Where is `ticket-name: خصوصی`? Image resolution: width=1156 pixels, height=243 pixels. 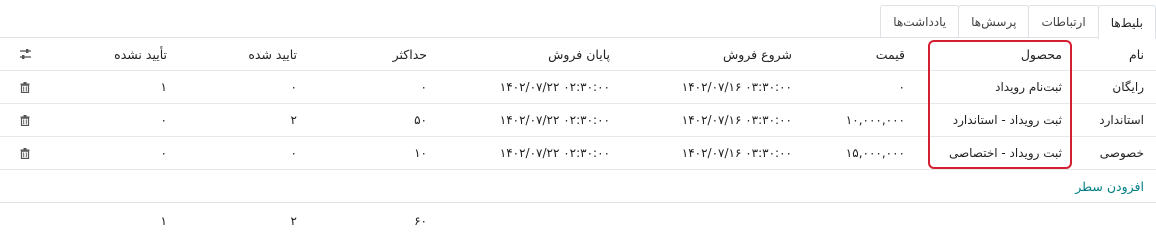
ticket-name: خصوصی is located at coordinates (1109, 153).